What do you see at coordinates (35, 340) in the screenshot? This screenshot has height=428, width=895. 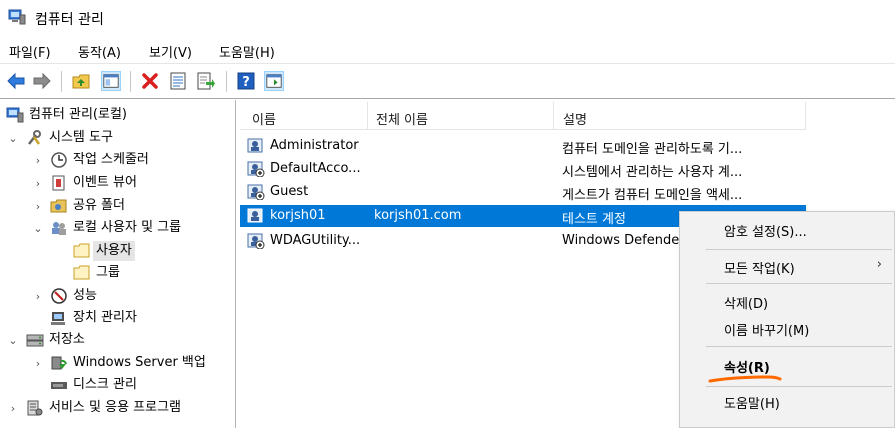 I see `storage-icon` at bounding box center [35, 340].